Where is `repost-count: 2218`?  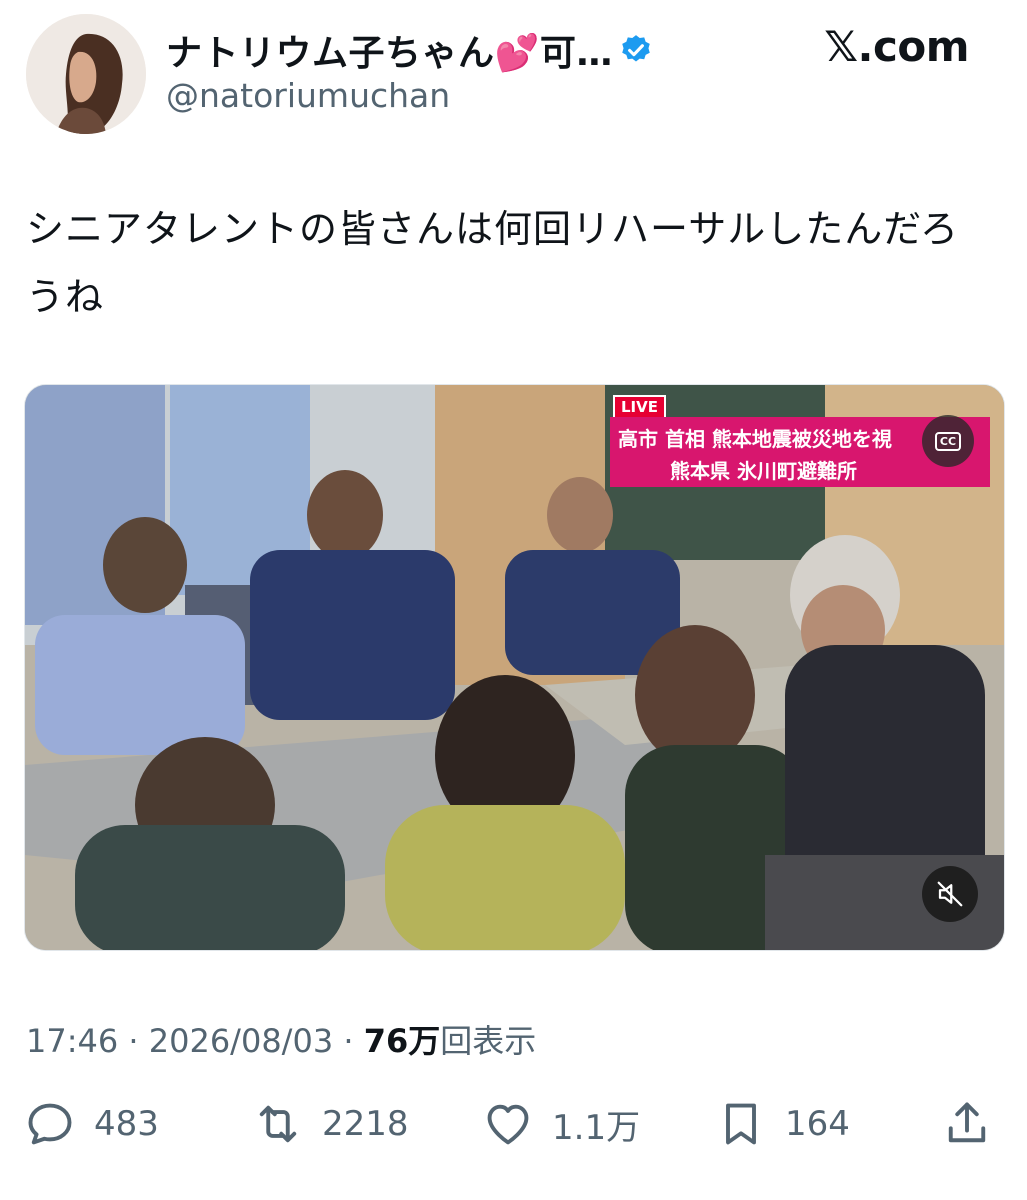
repost-count: 2218 is located at coordinates (365, 1124).